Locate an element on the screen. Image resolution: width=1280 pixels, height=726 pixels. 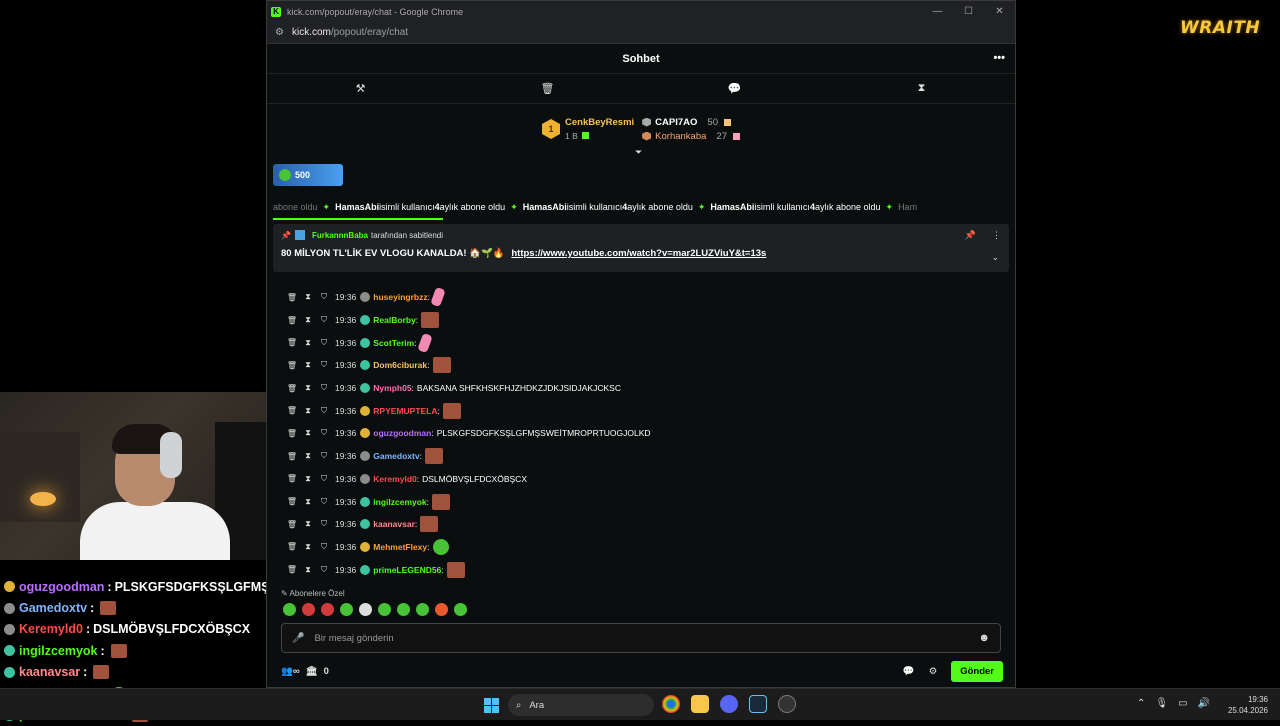
discord-icon is located at coordinates (729, 704).